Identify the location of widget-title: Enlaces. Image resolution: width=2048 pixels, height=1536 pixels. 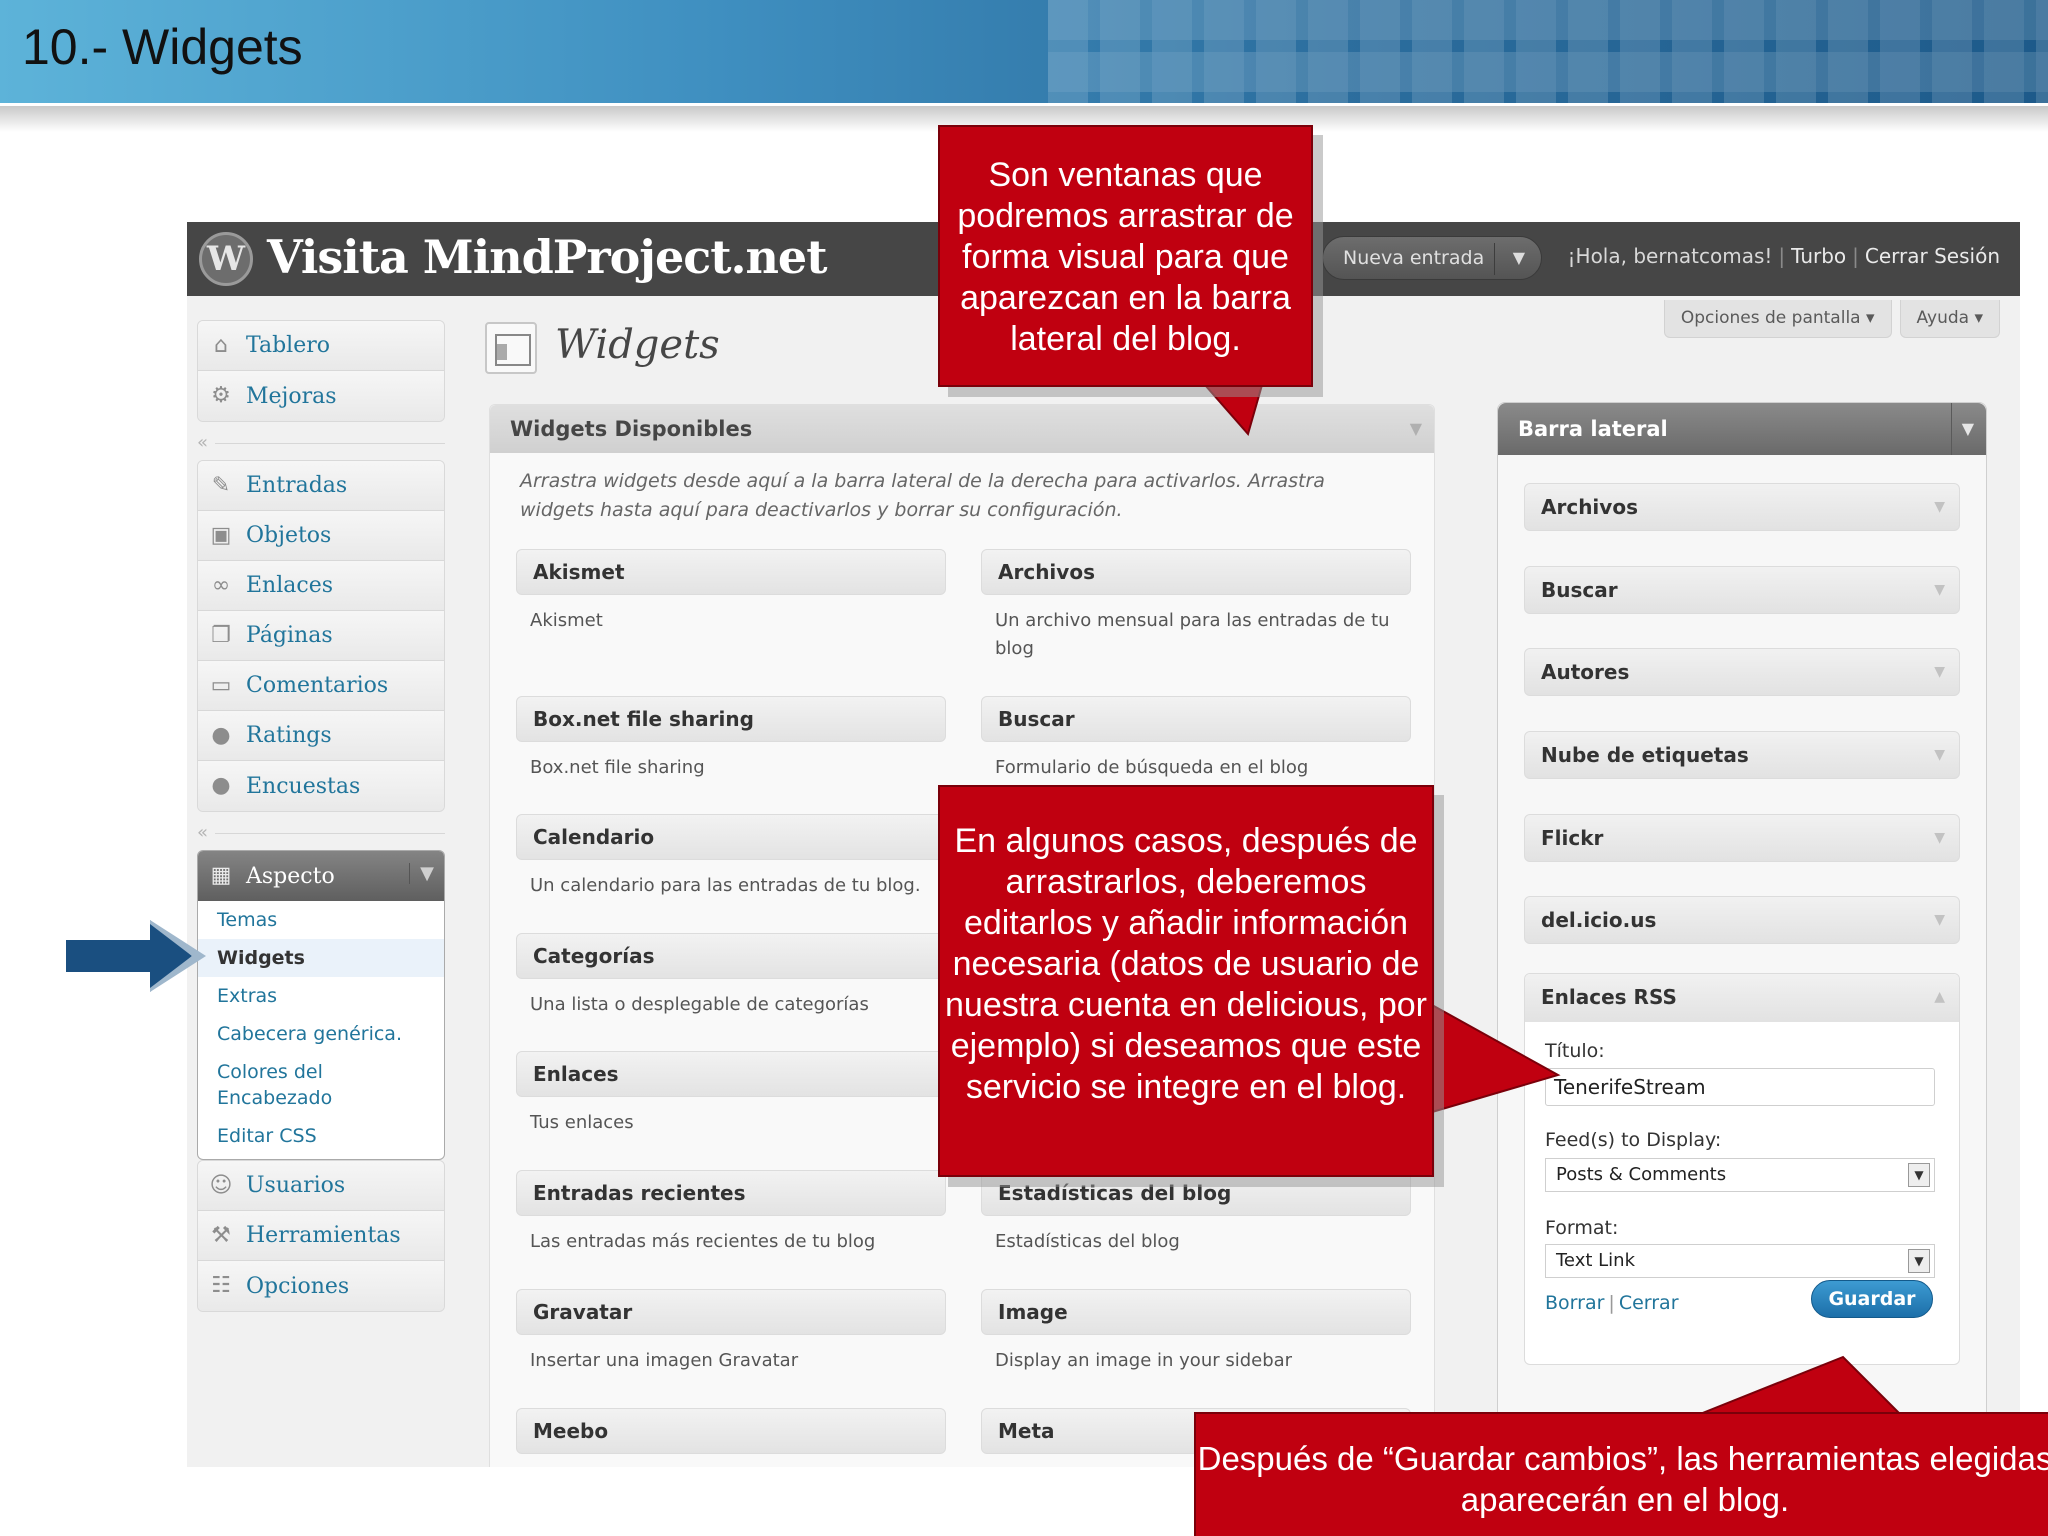
(731, 1074).